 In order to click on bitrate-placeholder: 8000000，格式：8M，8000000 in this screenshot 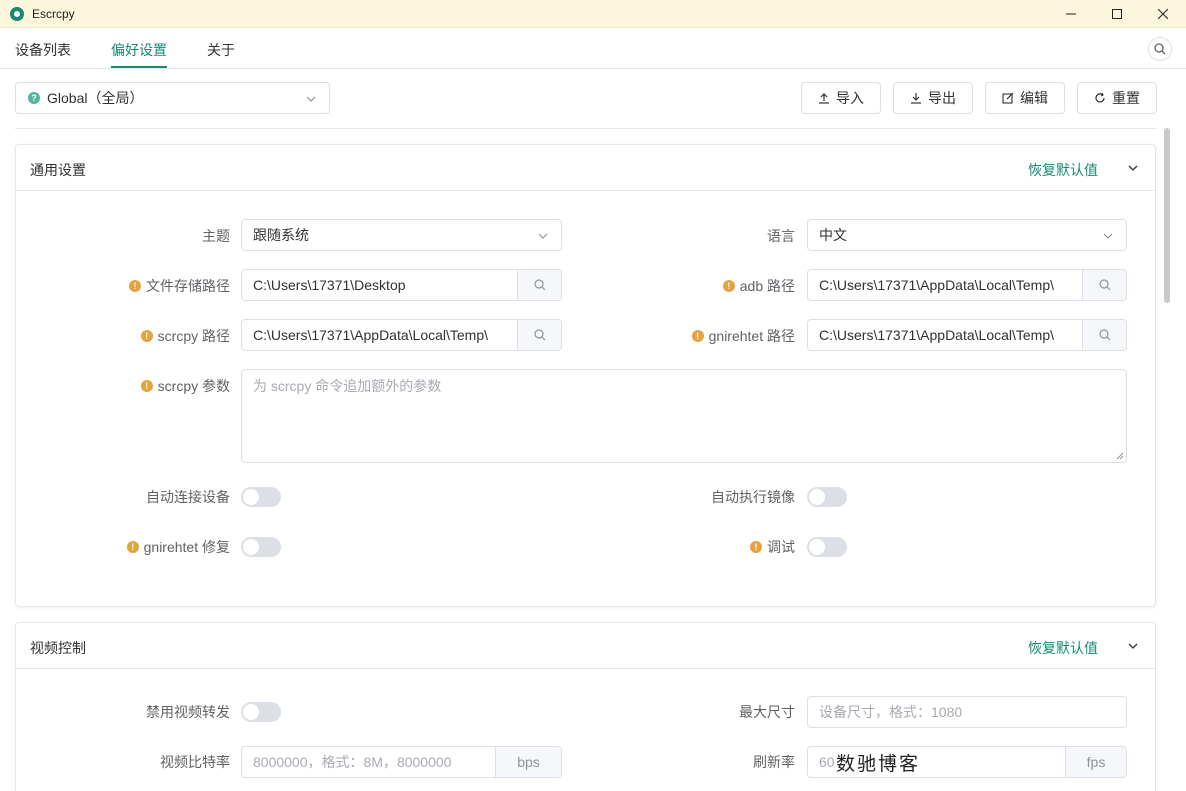, I will do `click(352, 762)`.